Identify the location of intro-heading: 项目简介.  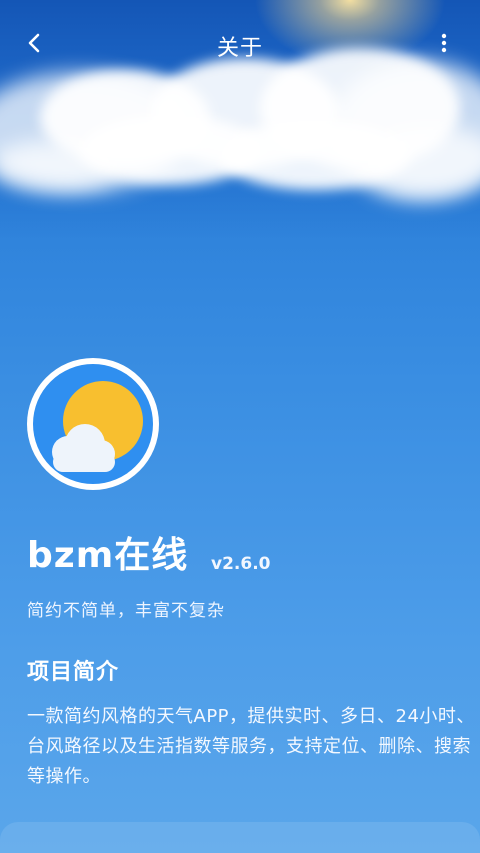
(73, 672).